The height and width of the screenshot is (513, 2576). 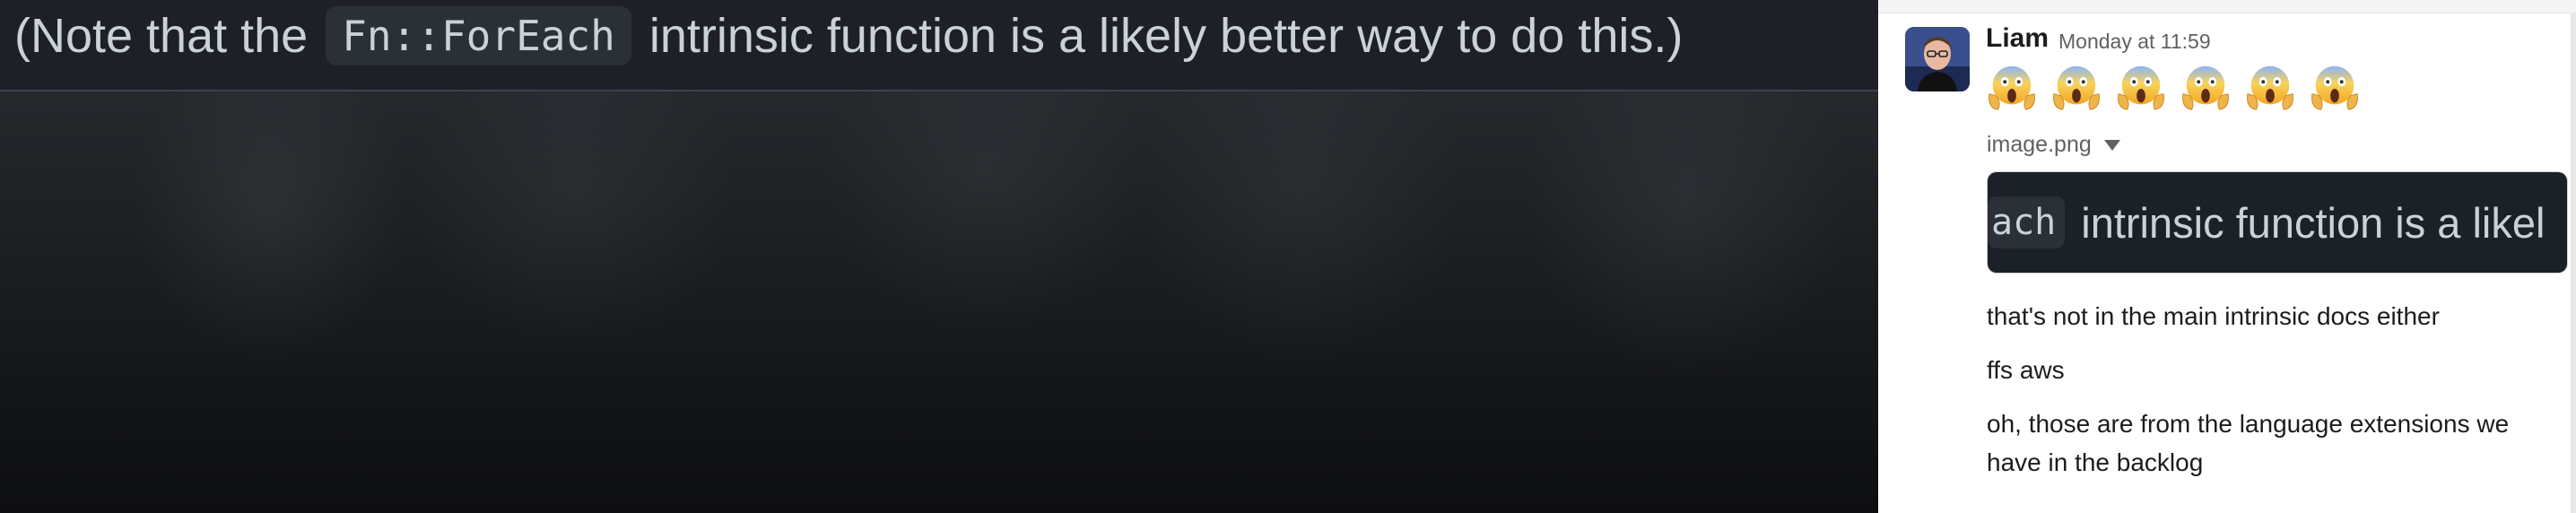 What do you see at coordinates (2111, 145) in the screenshot?
I see `caret-down-icon` at bounding box center [2111, 145].